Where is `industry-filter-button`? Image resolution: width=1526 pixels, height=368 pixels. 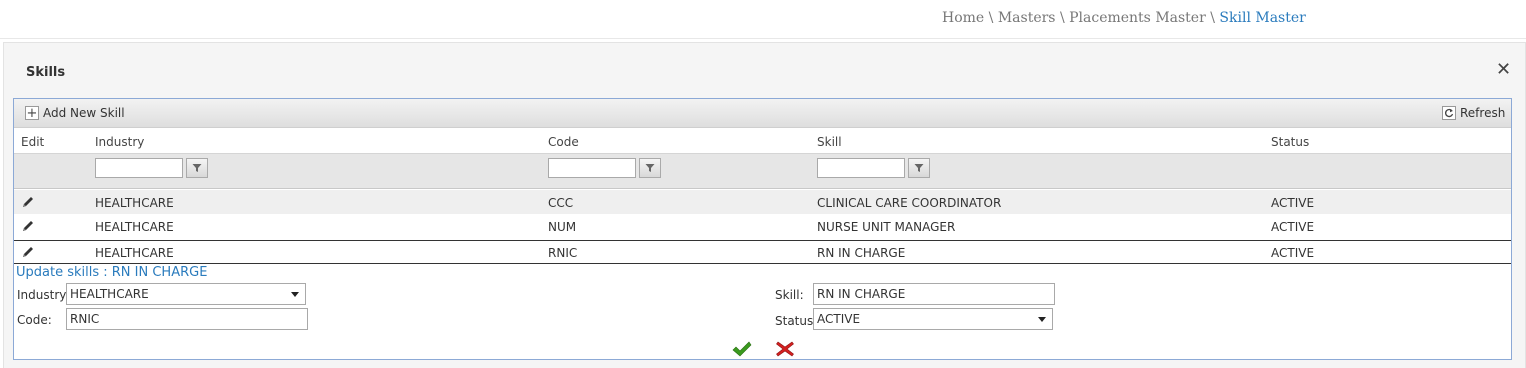 industry-filter-button is located at coordinates (197, 168).